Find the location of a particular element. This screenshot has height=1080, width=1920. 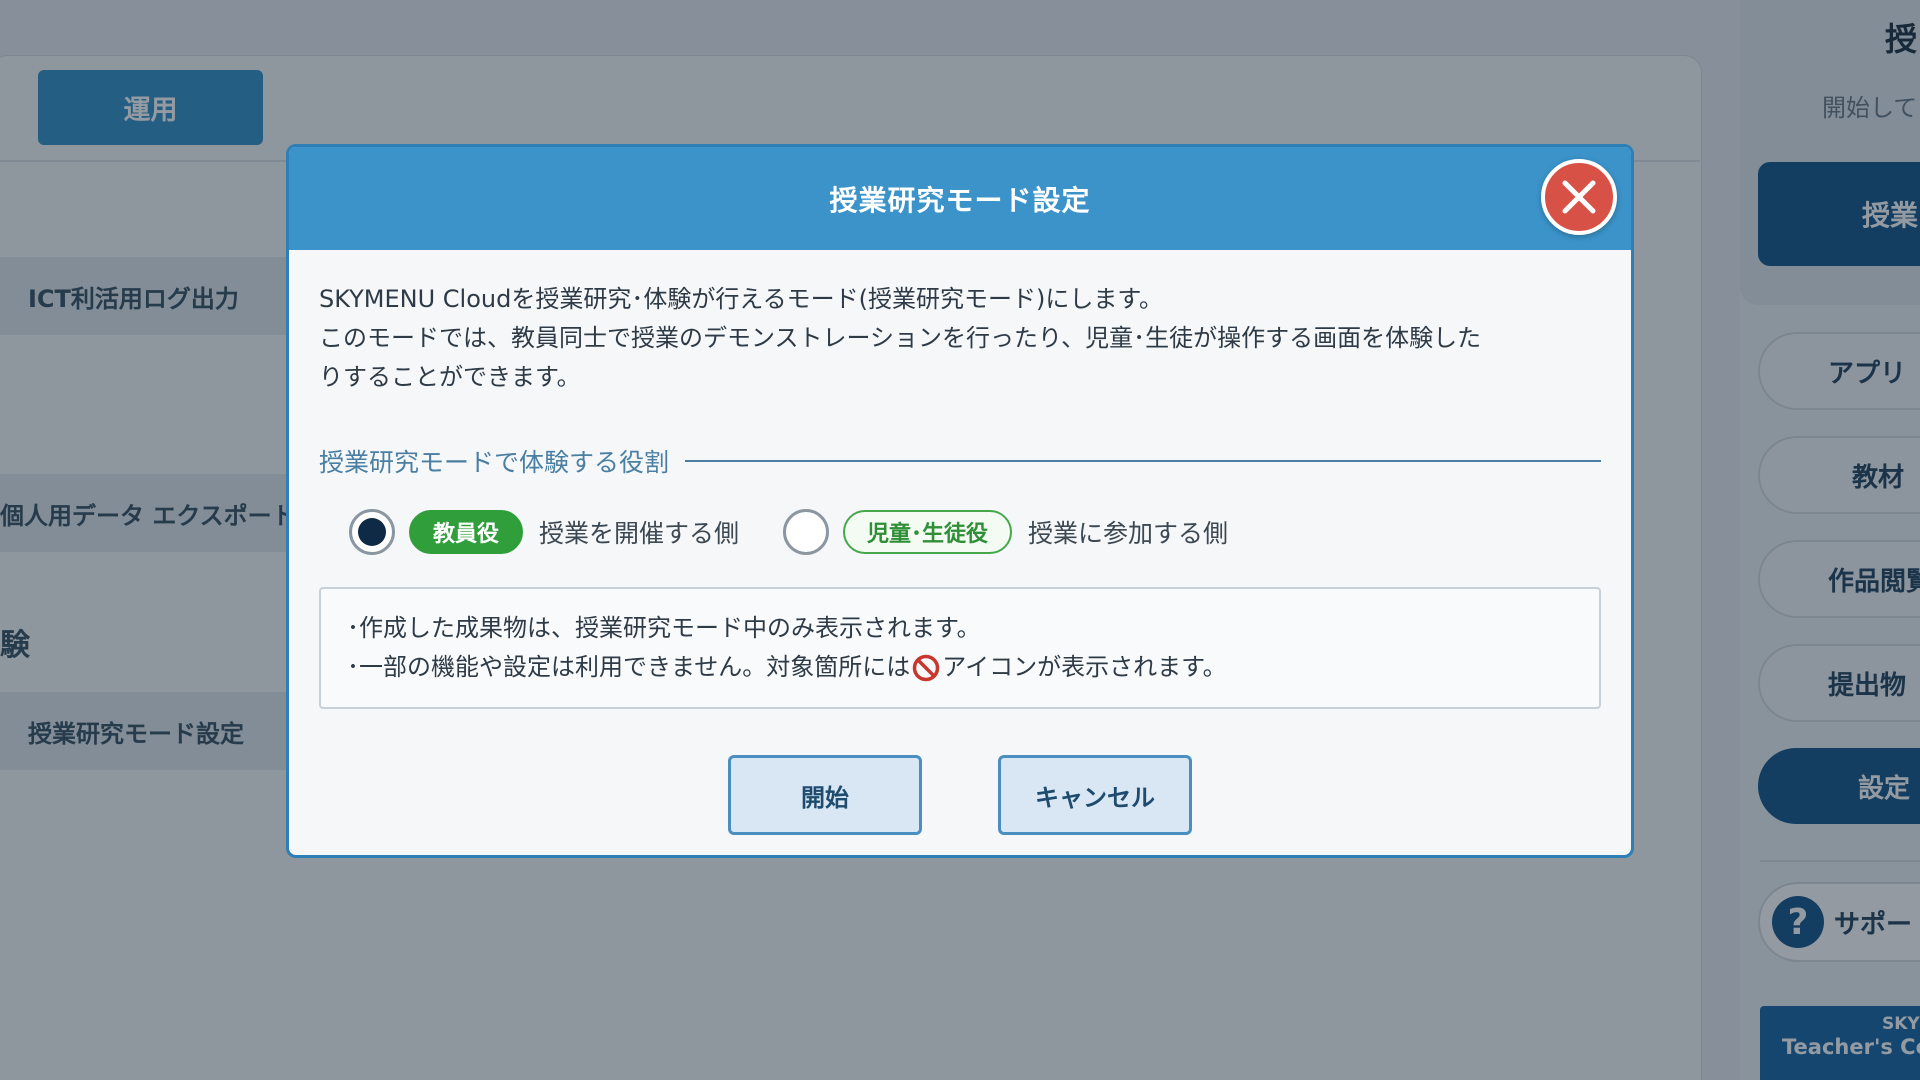

radio-teacher is located at coordinates (372, 532).